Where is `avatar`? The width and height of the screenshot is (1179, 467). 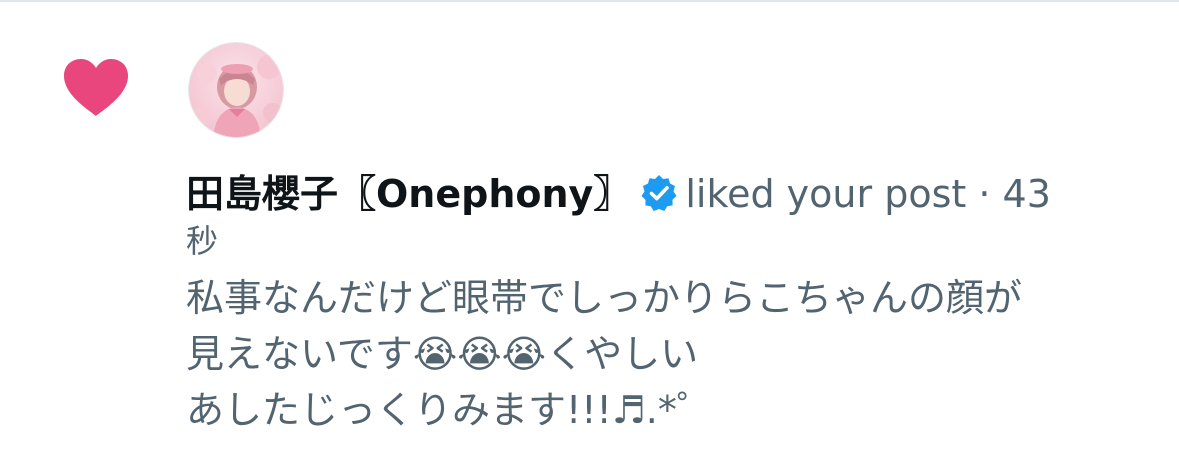 avatar is located at coordinates (236, 90).